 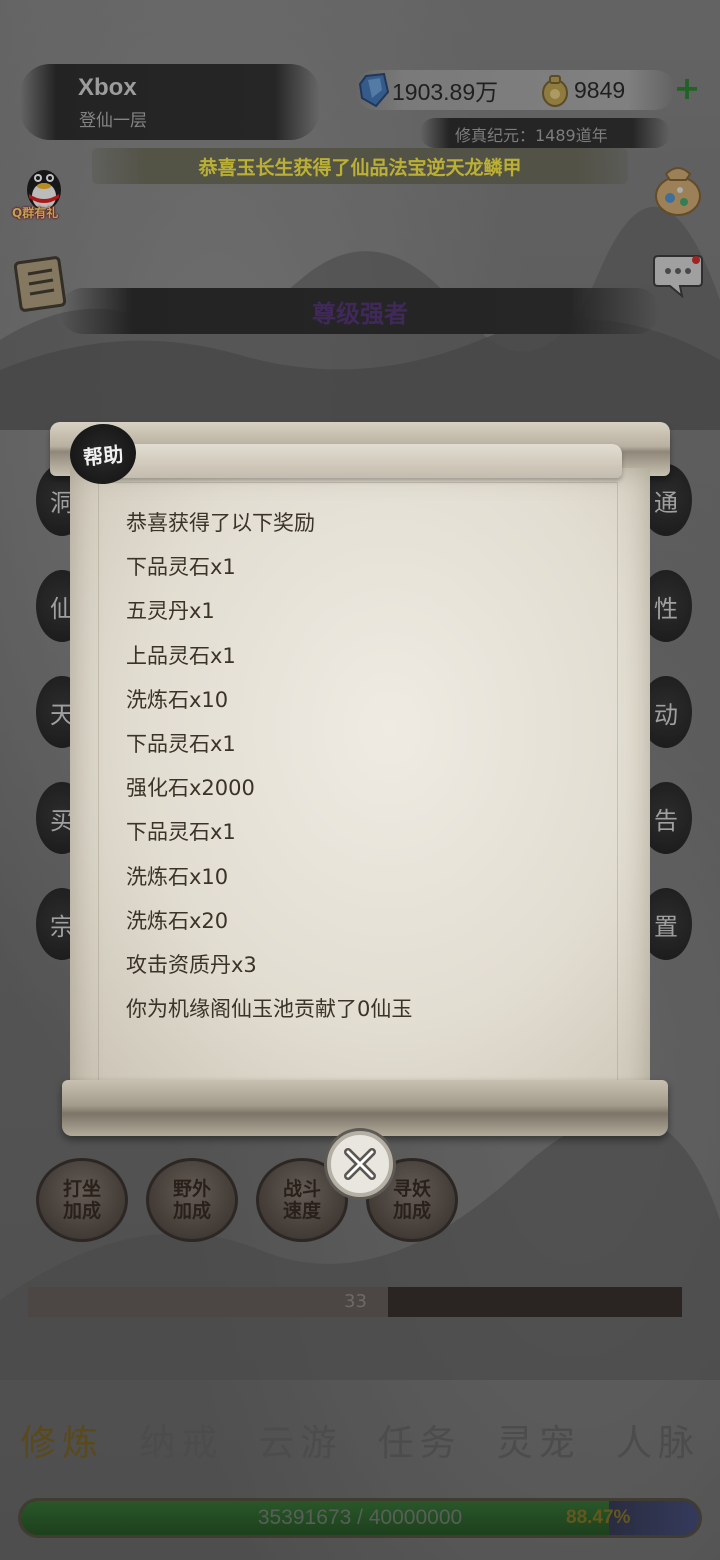 What do you see at coordinates (365, 1108) in the screenshot?
I see `scroll-bottom-roll` at bounding box center [365, 1108].